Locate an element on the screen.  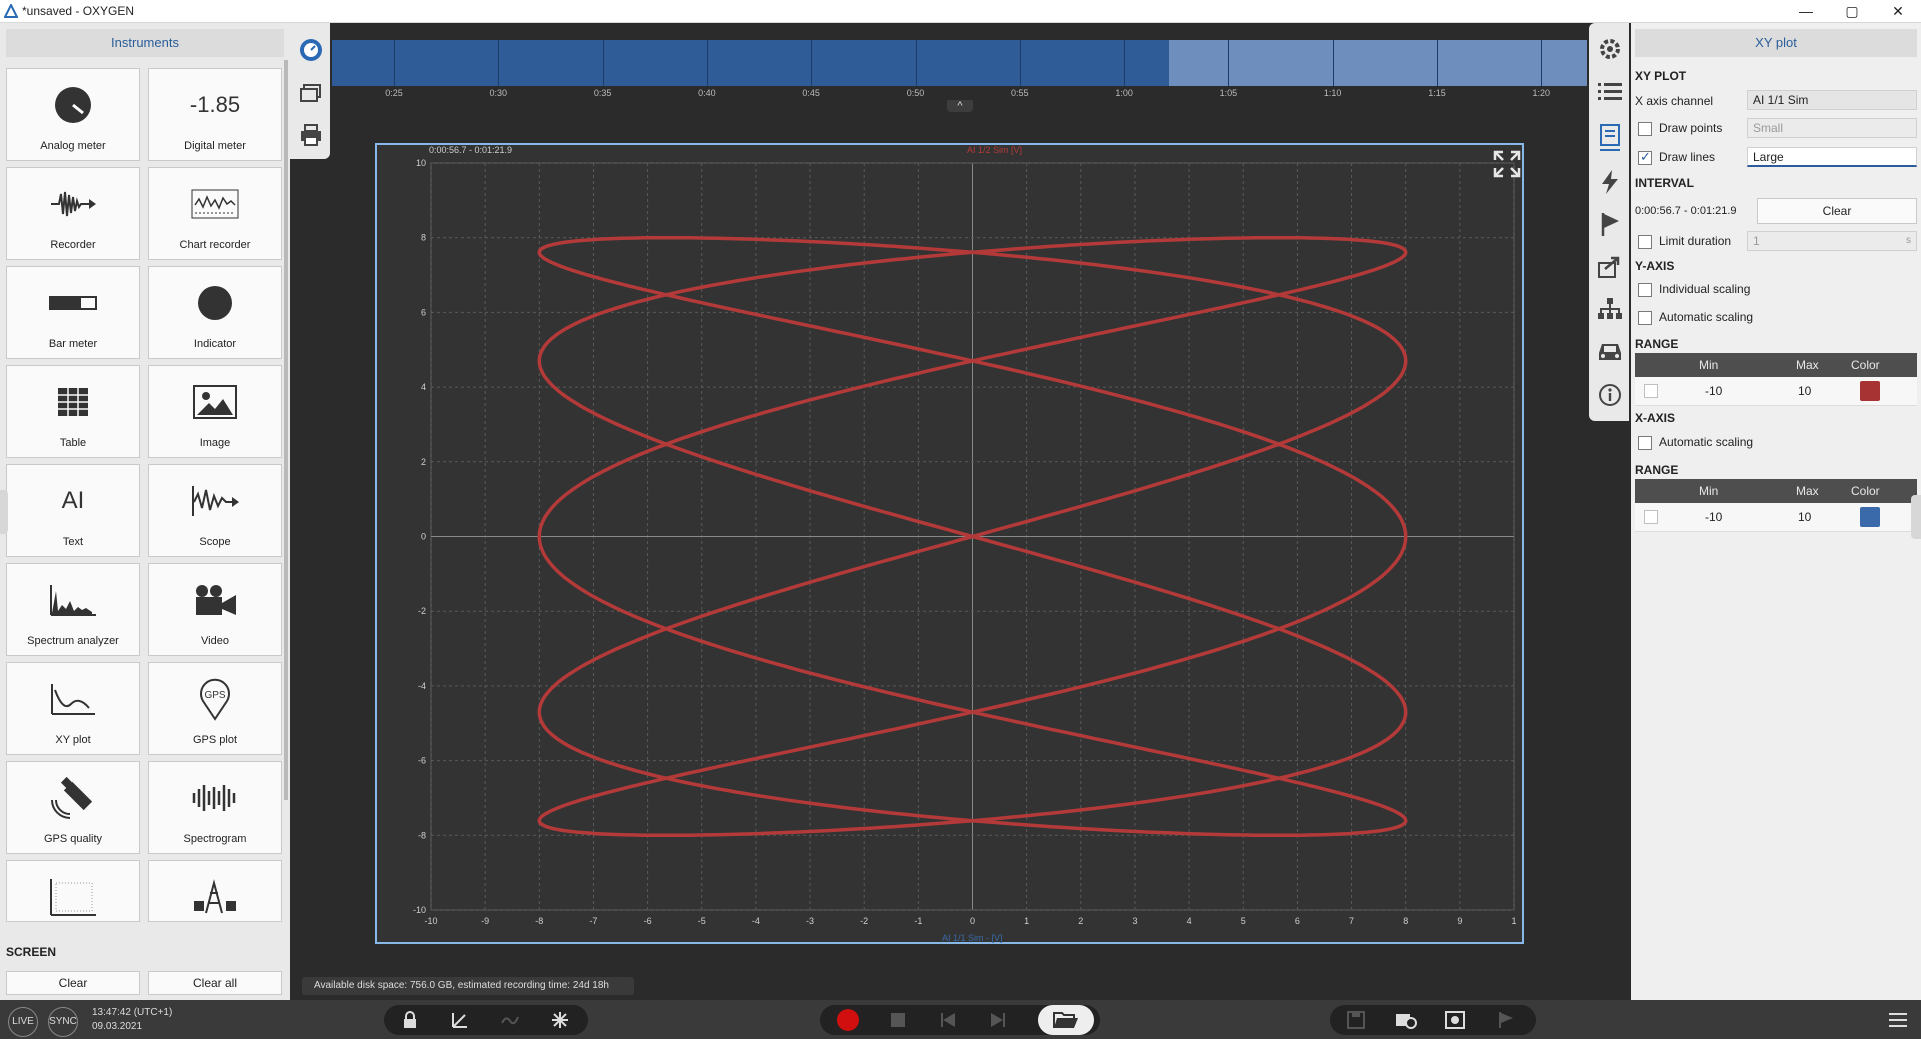
disk-settings-icon is located at coordinates (1406, 1020).